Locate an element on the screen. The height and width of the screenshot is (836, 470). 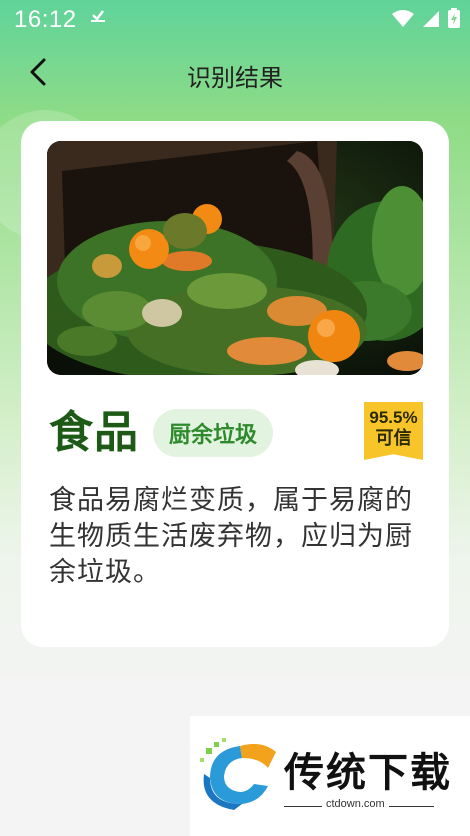
wifi-icon is located at coordinates (403, 21).